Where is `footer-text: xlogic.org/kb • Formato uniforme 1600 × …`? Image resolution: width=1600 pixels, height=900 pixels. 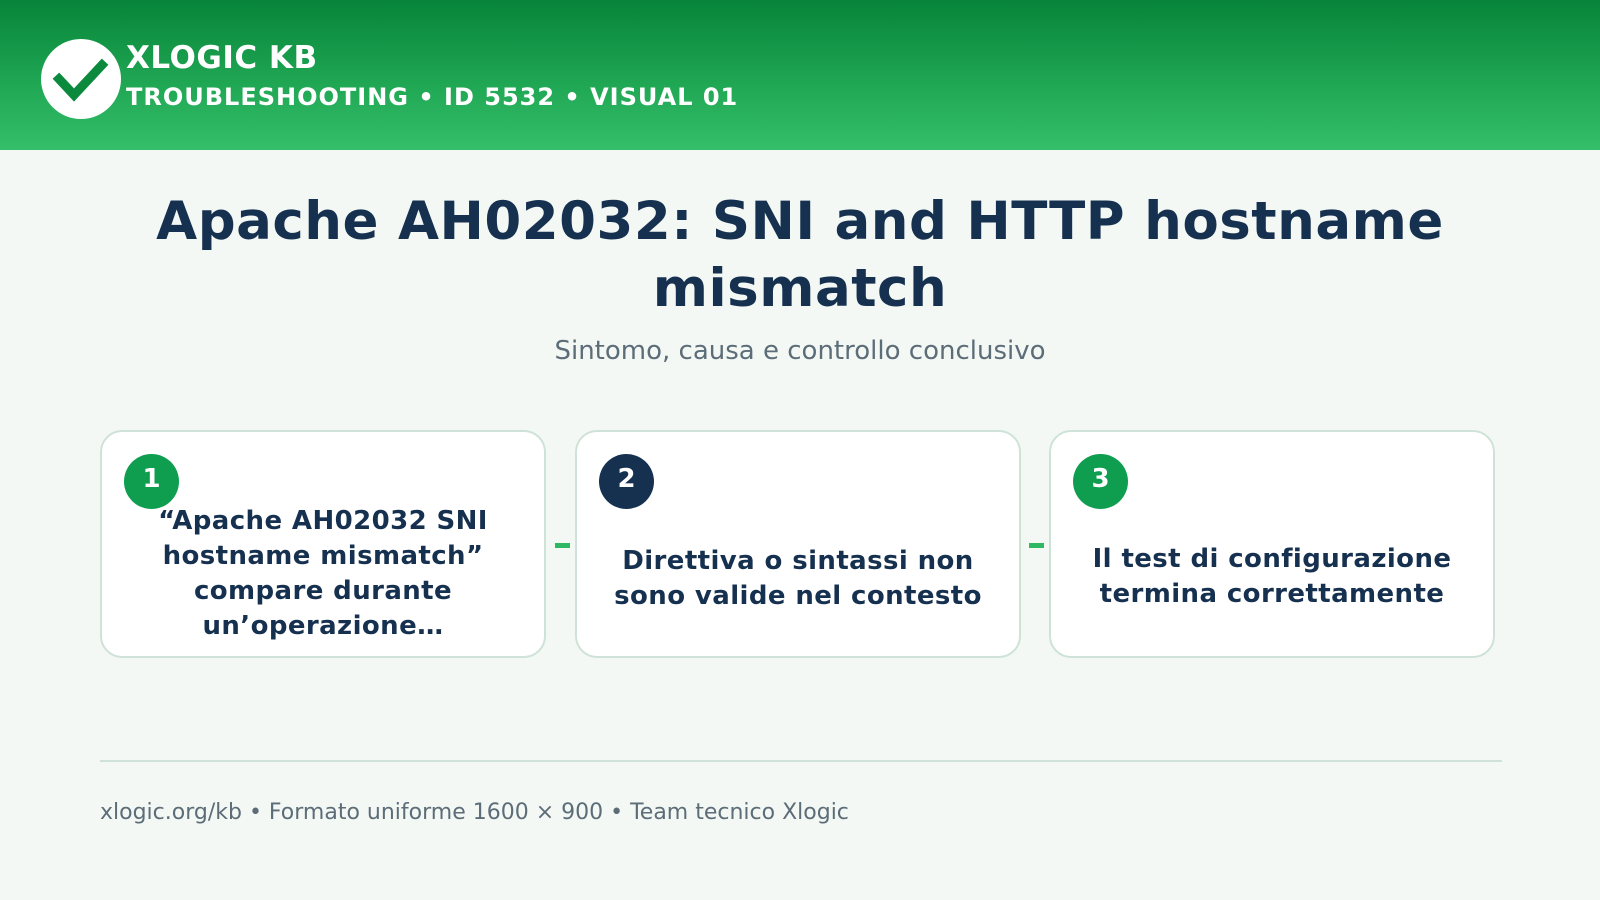
footer-text: xlogic.org/kb • Formato uniforme 1600 × … is located at coordinates (474, 812).